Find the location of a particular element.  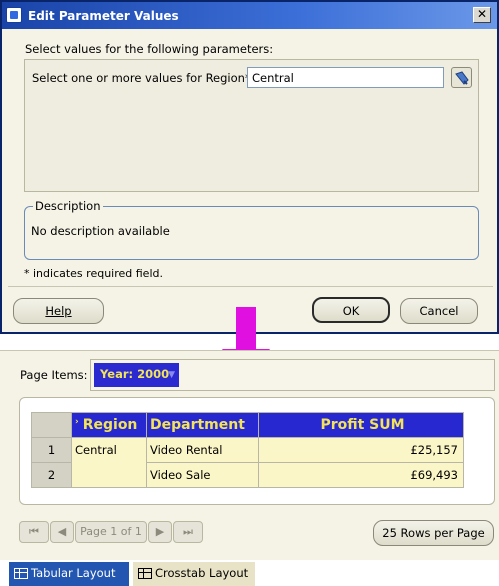

last-page-icon: ⏭ is located at coordinates (188, 531).